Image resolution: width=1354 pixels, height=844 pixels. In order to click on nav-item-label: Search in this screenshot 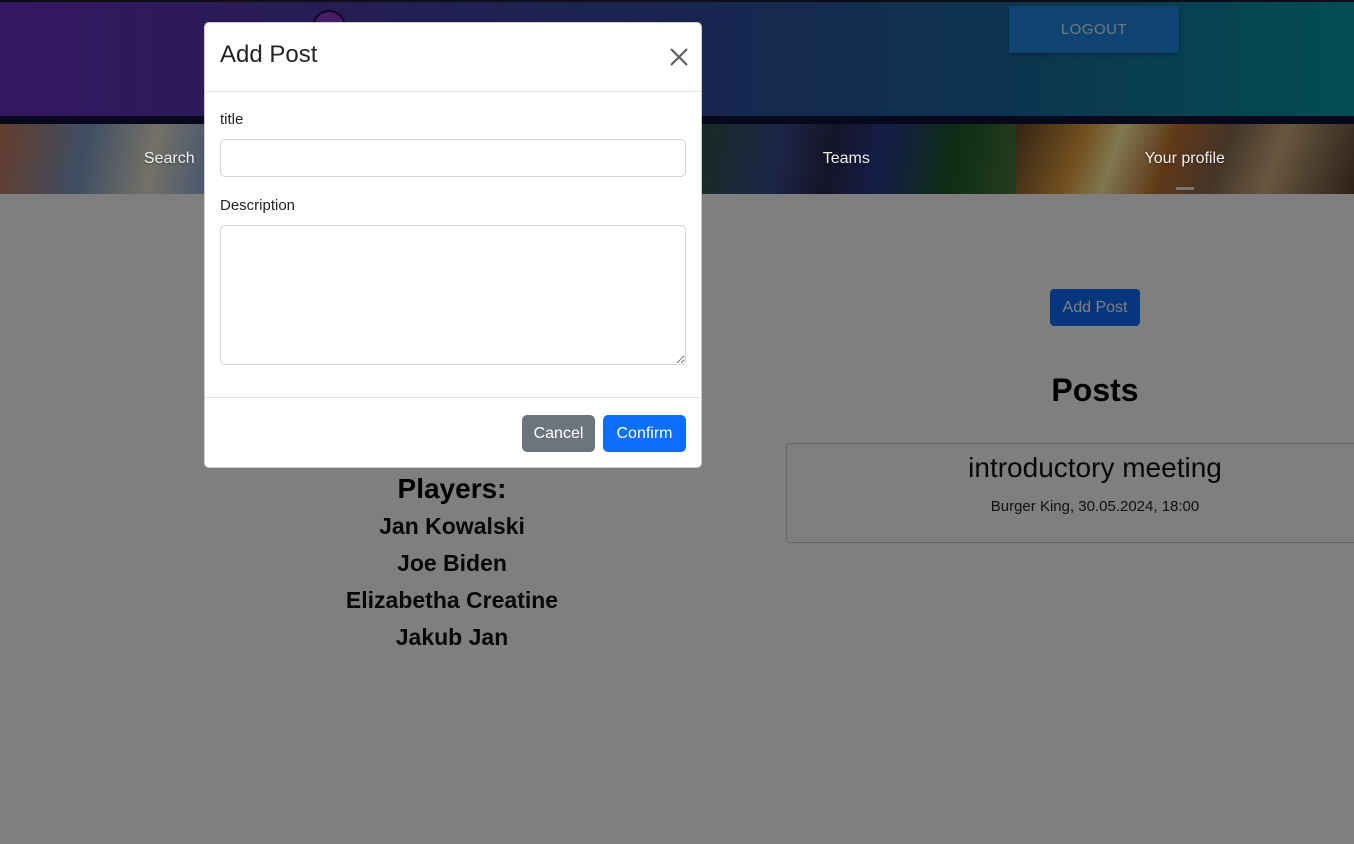, I will do `click(169, 158)`.